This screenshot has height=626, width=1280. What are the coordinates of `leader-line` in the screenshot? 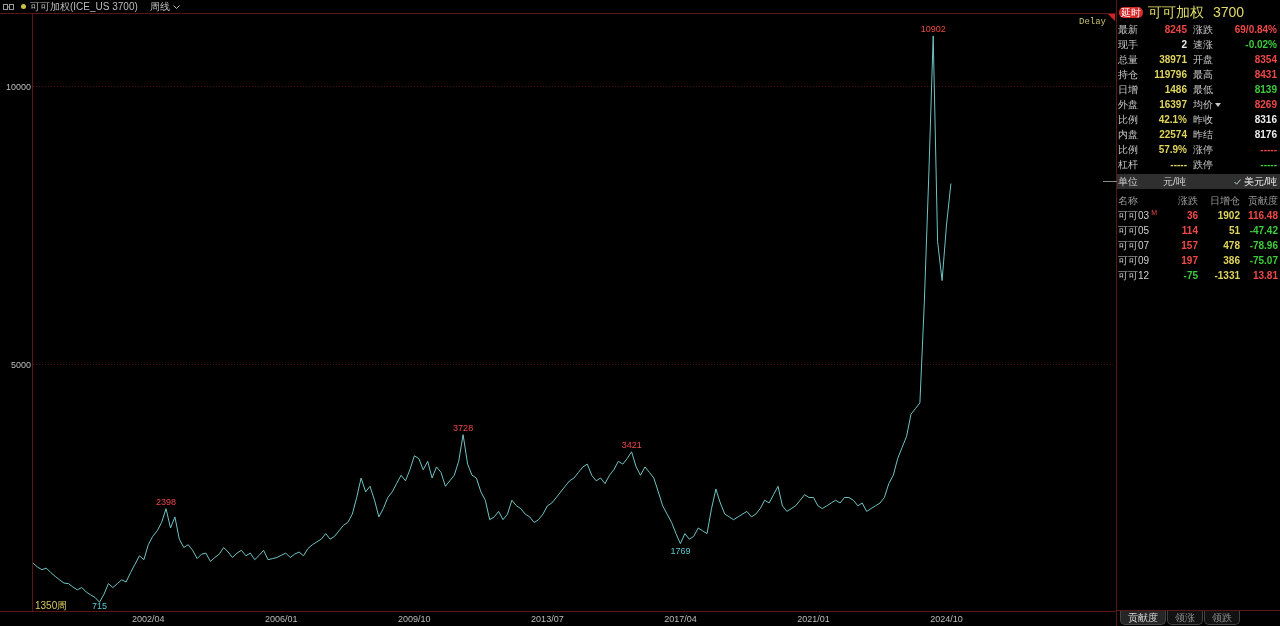 It's located at (1110, 181).